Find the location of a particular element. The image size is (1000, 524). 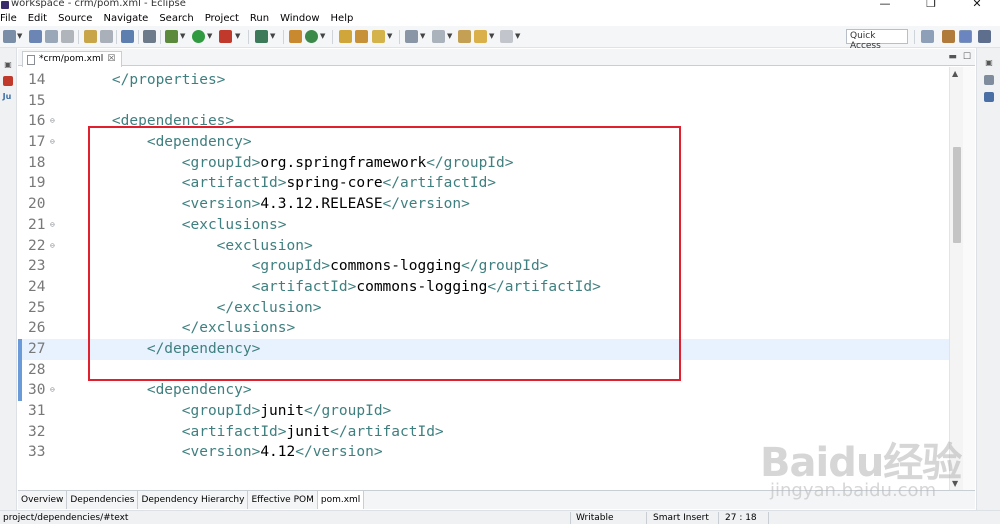

minimize-icon: ▬ is located at coordinates (952, 57).